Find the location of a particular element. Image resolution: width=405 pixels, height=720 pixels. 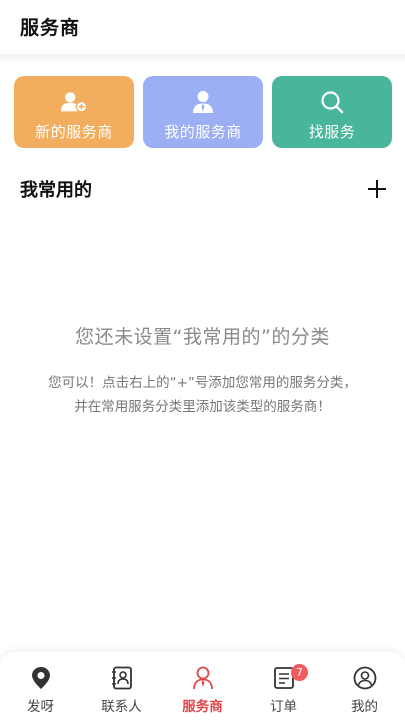

location-pin-icon is located at coordinates (41, 678).